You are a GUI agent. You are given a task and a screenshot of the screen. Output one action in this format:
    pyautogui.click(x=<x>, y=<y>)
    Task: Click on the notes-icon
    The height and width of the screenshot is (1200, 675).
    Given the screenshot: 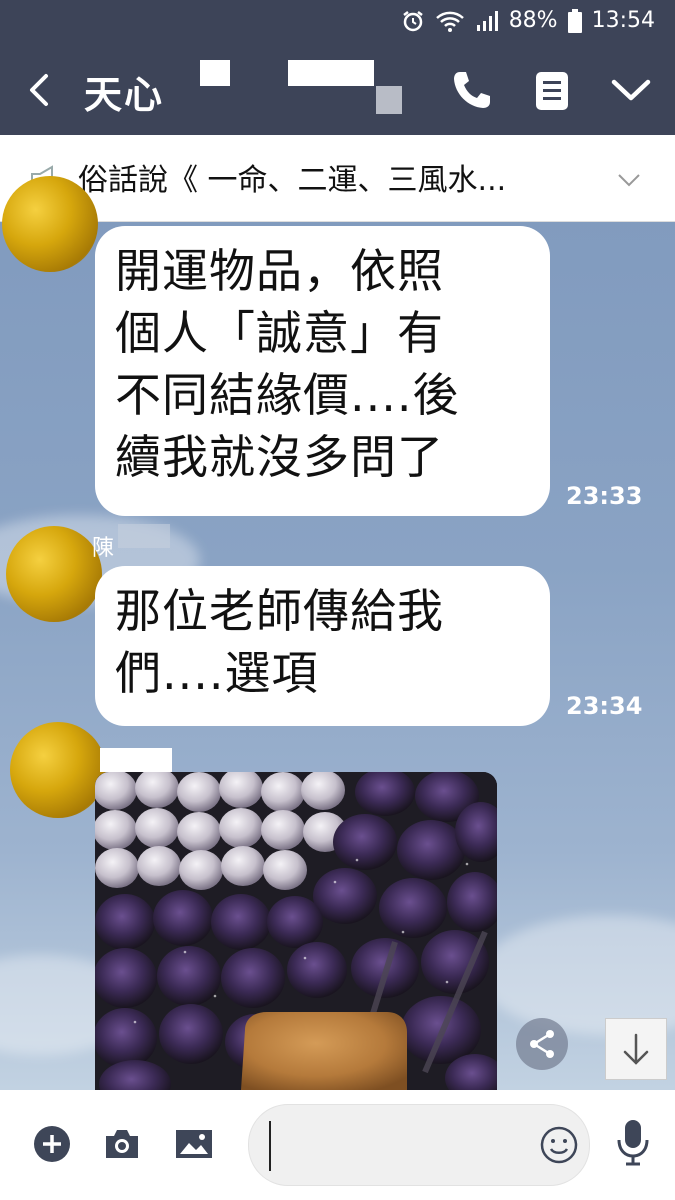 What is the action you would take?
    pyautogui.click(x=552, y=91)
    